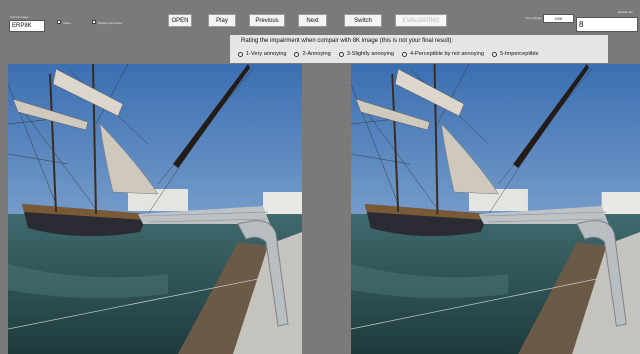  Describe the element at coordinates (222, 20) in the screenshot. I see `play-button: Play` at that location.